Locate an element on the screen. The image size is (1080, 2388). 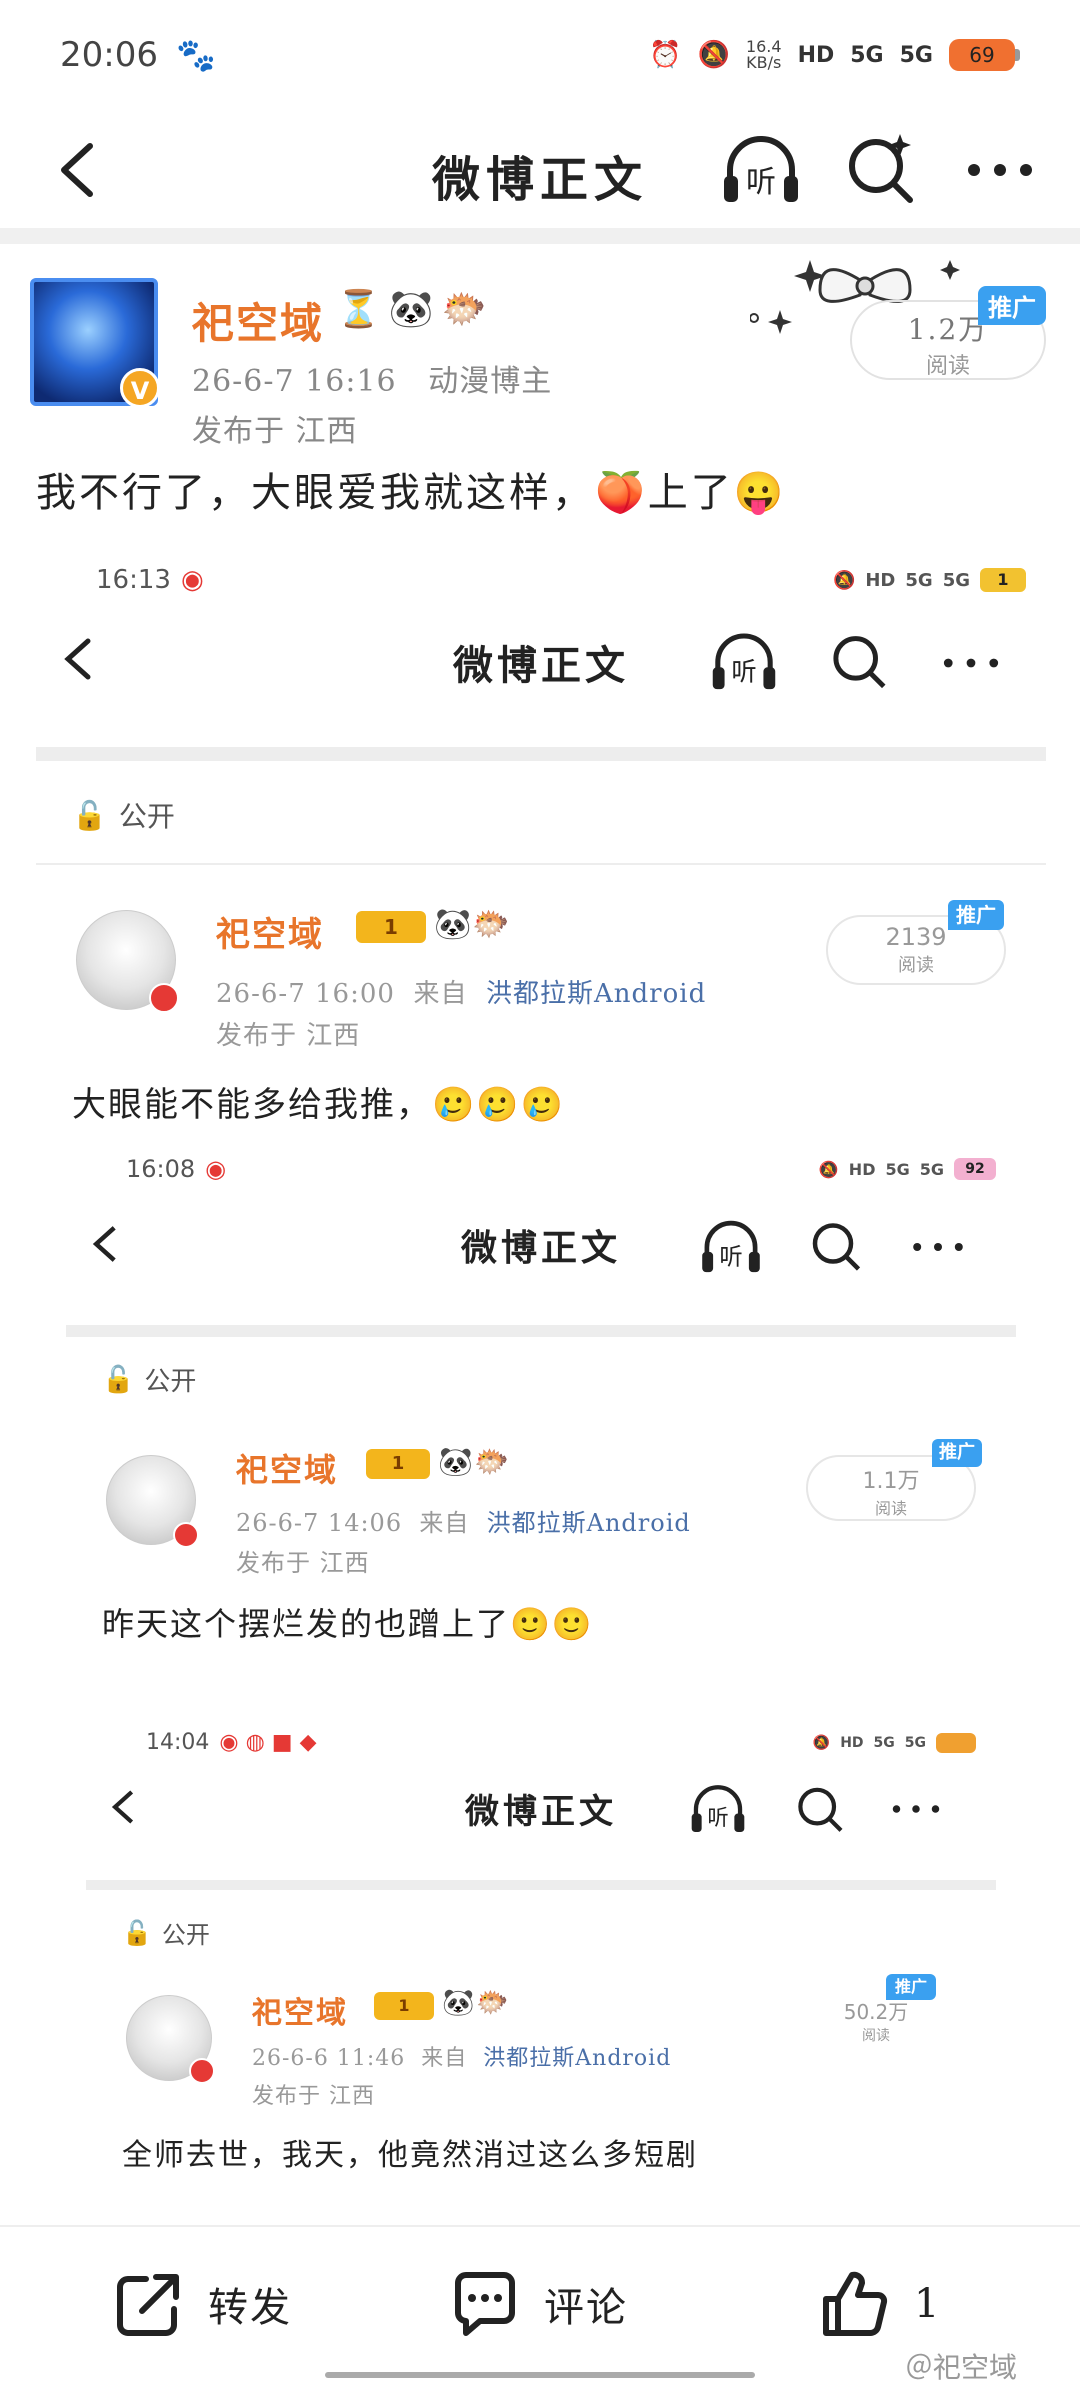
top-nav: 微博正文 听 is located at coordinates (540, 170).